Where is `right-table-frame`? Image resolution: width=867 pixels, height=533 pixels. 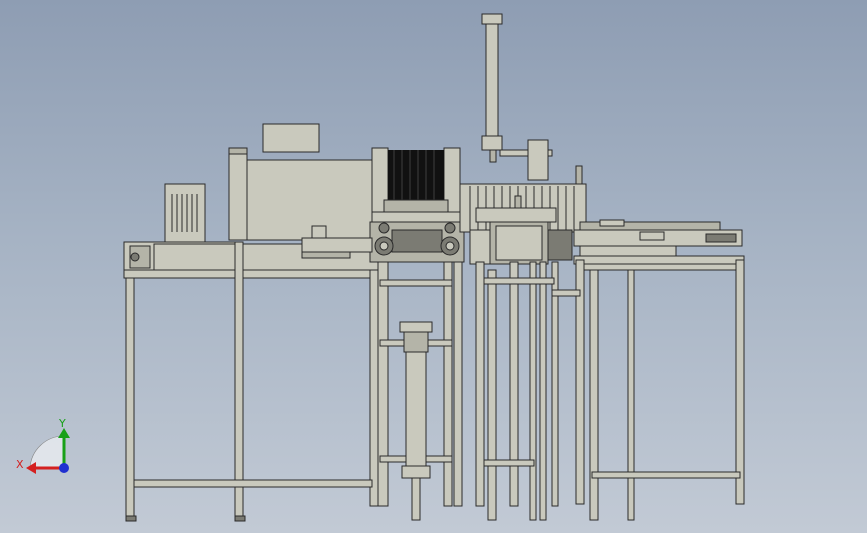
right-table-frame is located at coordinates (660, 390).